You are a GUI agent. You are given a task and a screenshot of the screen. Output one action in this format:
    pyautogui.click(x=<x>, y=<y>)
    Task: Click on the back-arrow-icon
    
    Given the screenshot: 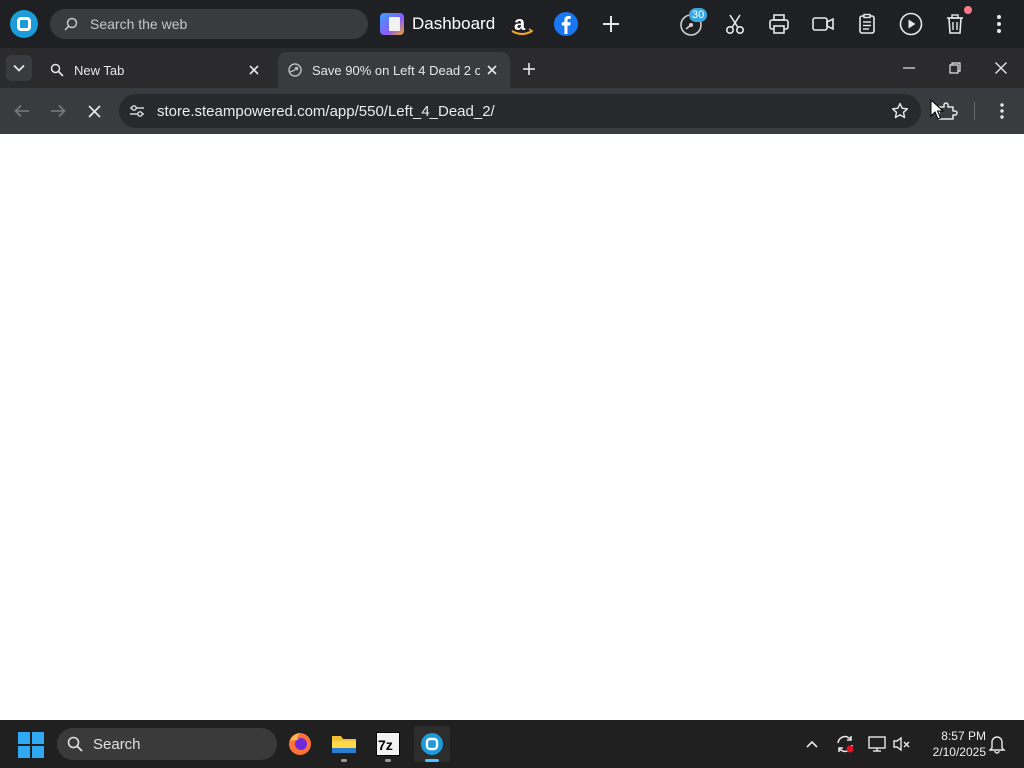 What is the action you would take?
    pyautogui.click(x=21, y=111)
    